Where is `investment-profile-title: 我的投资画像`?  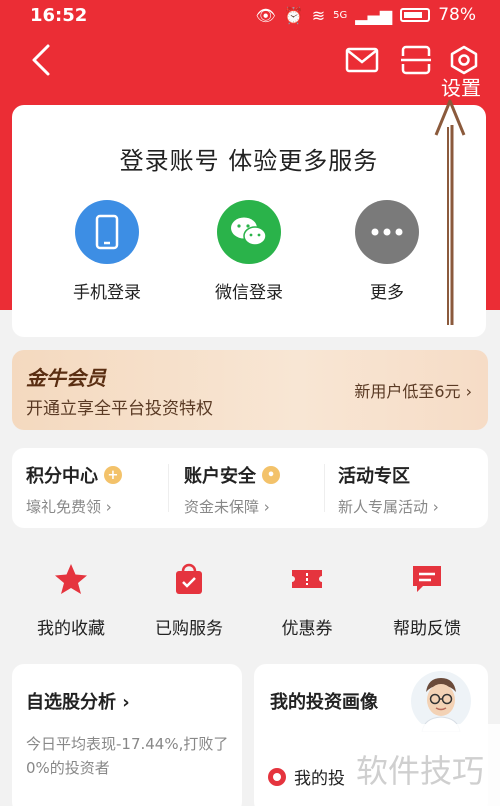 investment-profile-title: 我的投资画像 is located at coordinates (324, 702).